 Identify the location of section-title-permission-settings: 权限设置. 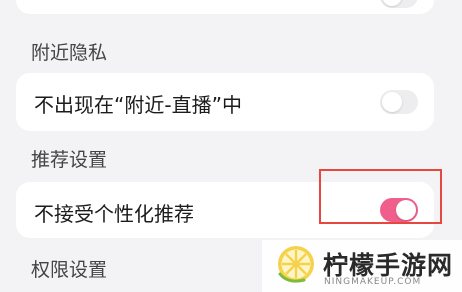
(69, 270).